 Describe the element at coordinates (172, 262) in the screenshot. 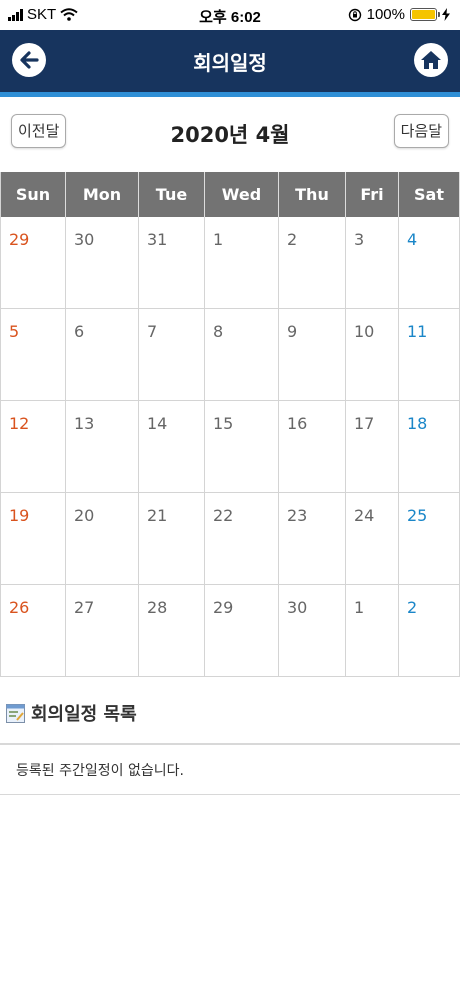

I see `calendar-day: 31` at that location.